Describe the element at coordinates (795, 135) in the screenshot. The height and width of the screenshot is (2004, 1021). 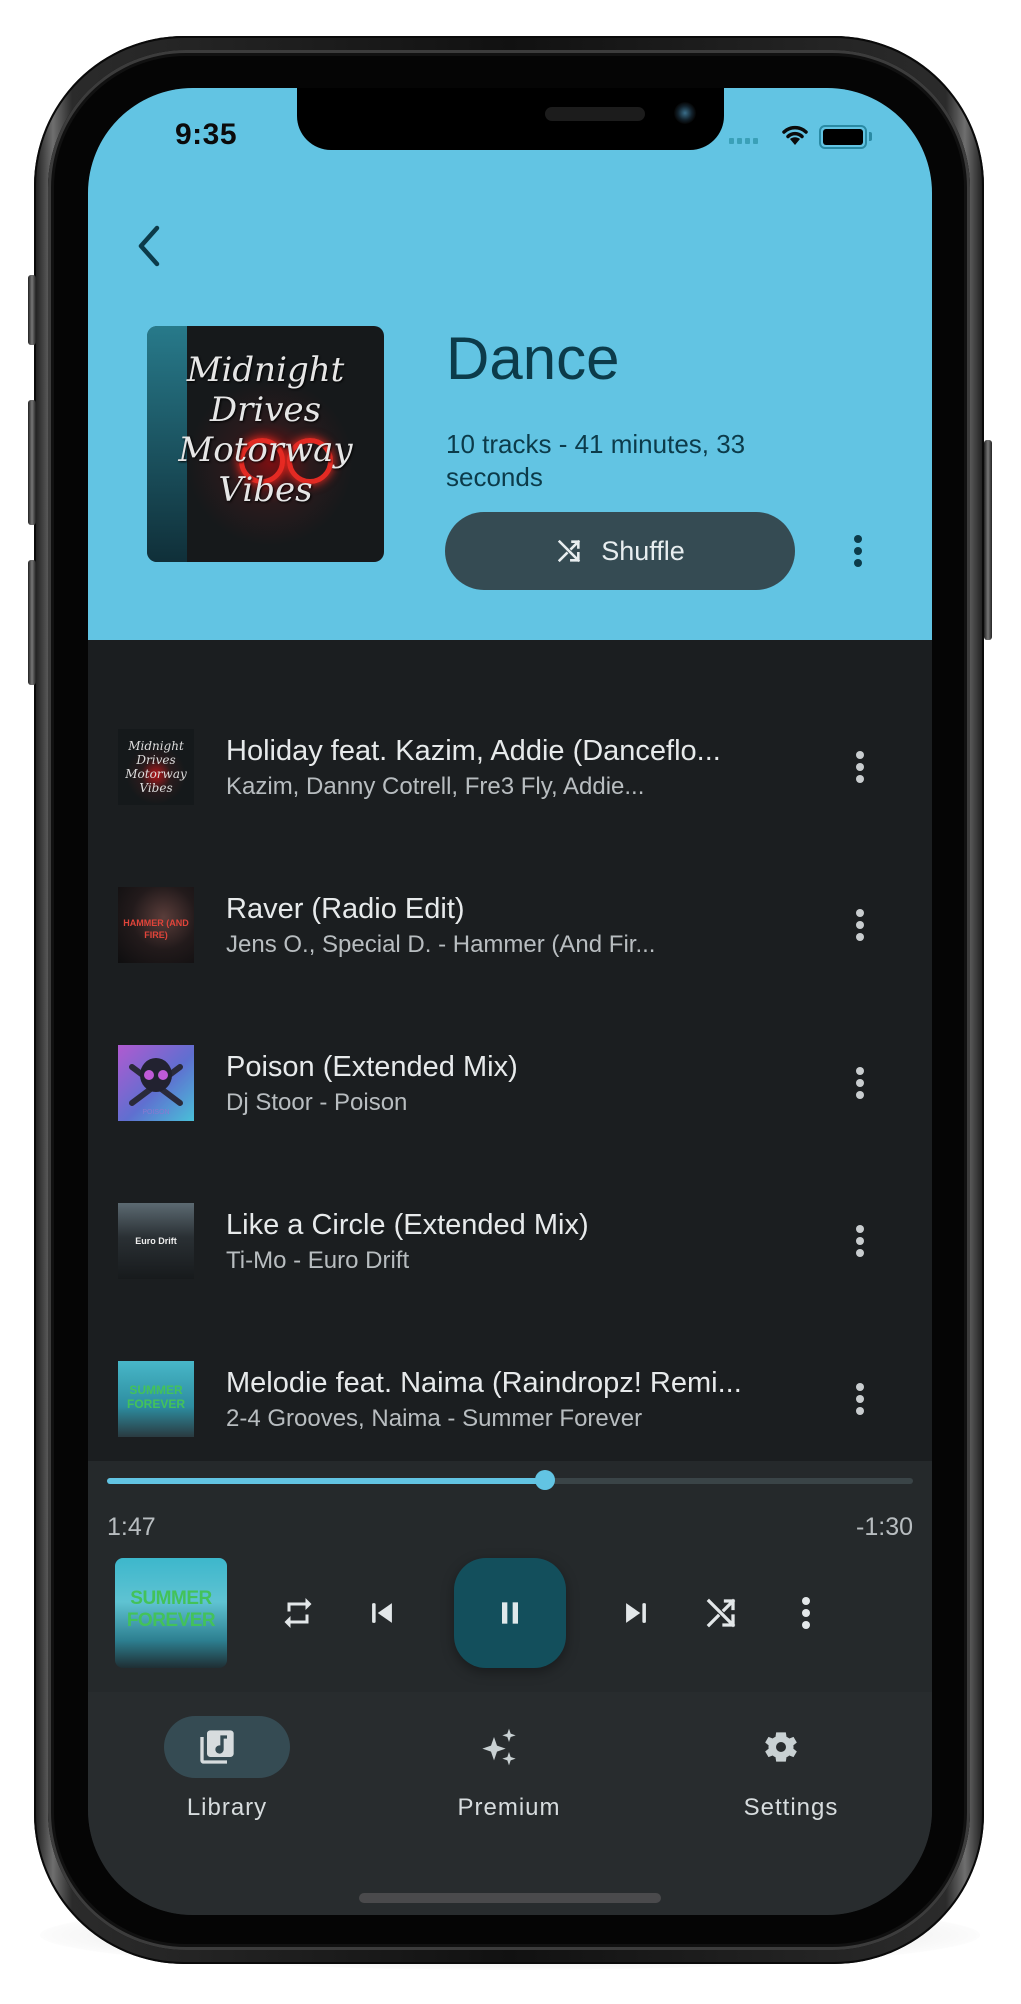
I see `wifi-icon` at that location.